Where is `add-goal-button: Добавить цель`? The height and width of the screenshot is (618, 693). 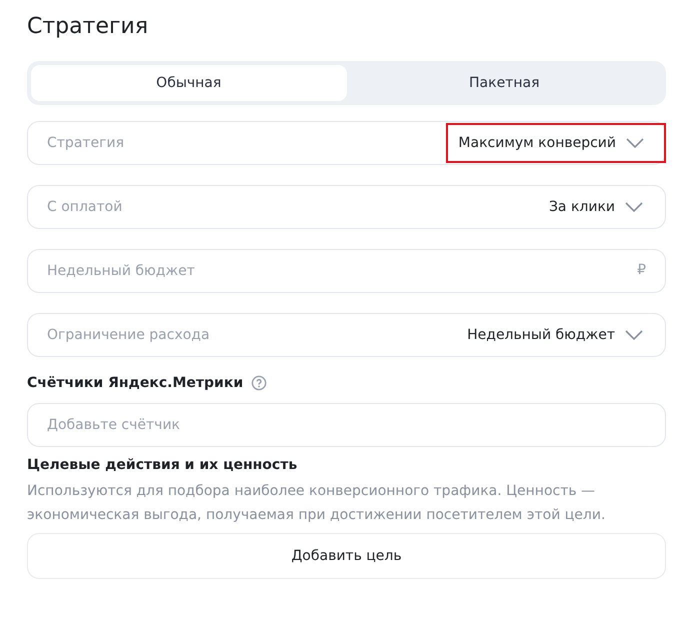 add-goal-button: Добавить цель is located at coordinates (346, 556).